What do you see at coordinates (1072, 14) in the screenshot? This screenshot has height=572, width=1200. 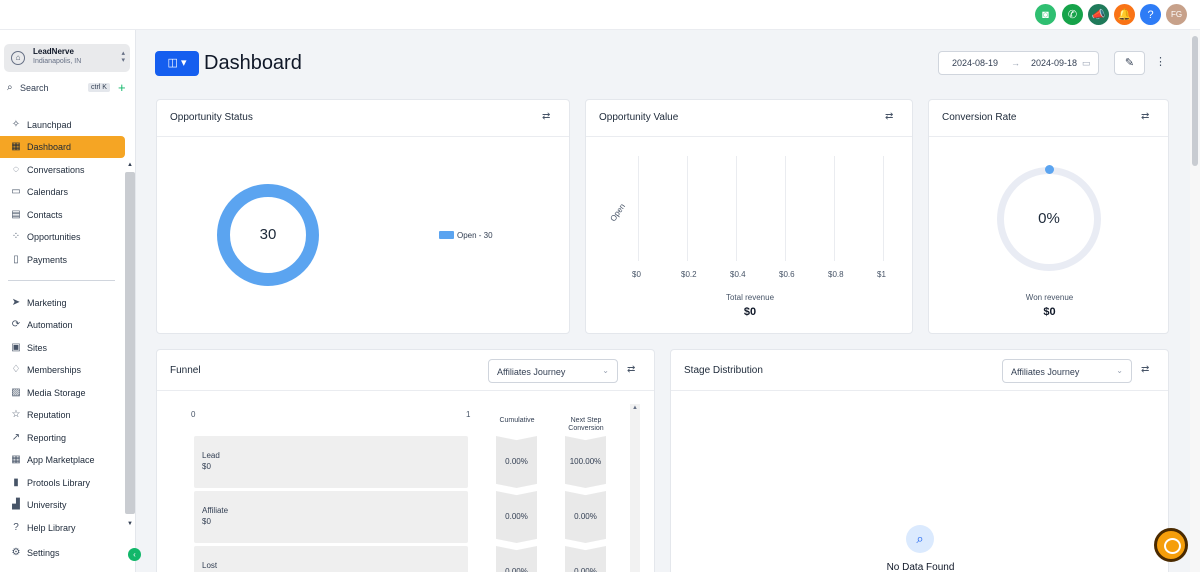 I see `phone-icon: ✆` at bounding box center [1072, 14].